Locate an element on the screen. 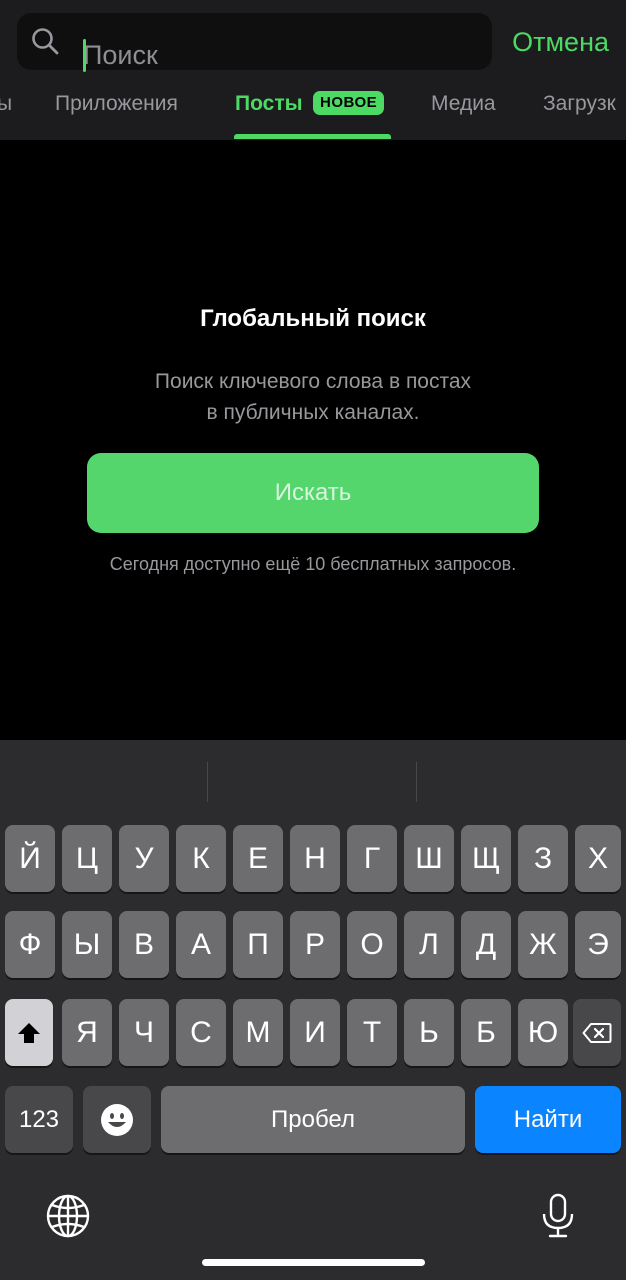 The width and height of the screenshot is (626, 1280). description-line-1: Поиск ключевого слова в постах is located at coordinates (313, 381).